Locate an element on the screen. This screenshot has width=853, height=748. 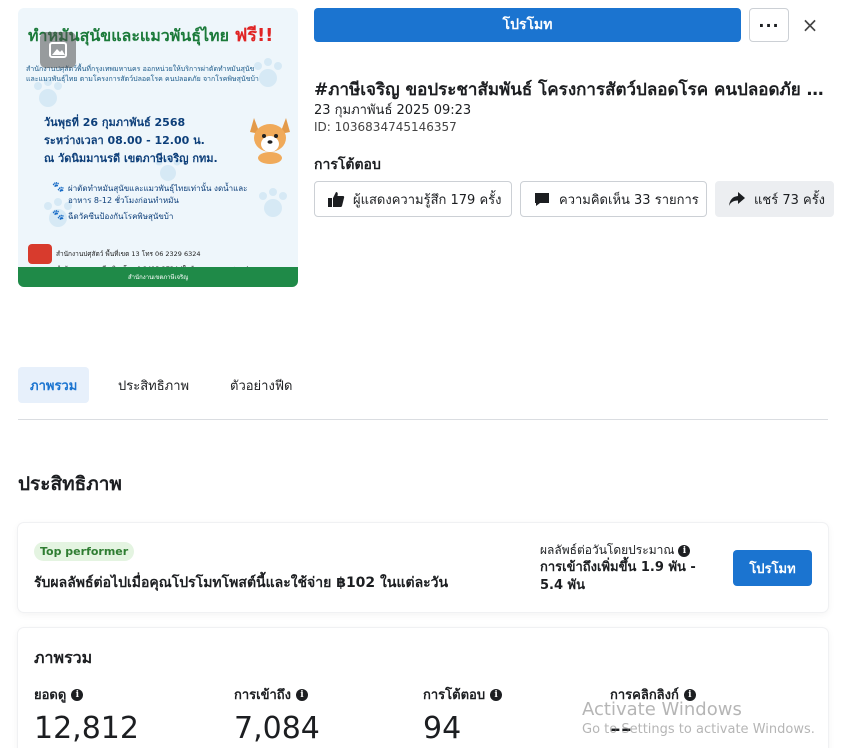
shares-button: แชร์ 73 ครั้ง is located at coordinates (774, 199).